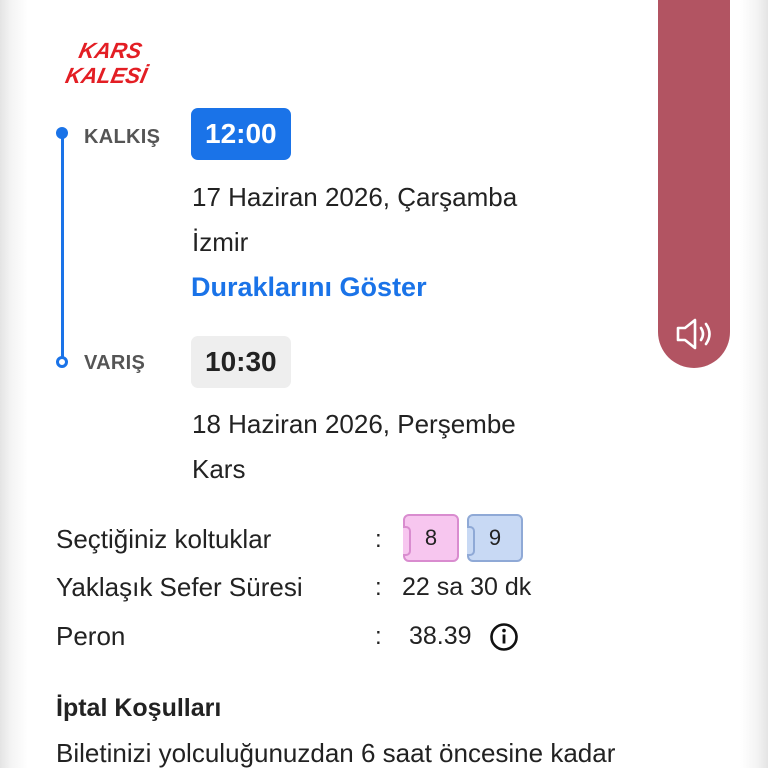 The width and height of the screenshot is (768, 769). I want to click on seat-badge-female: 8, so click(431, 538).